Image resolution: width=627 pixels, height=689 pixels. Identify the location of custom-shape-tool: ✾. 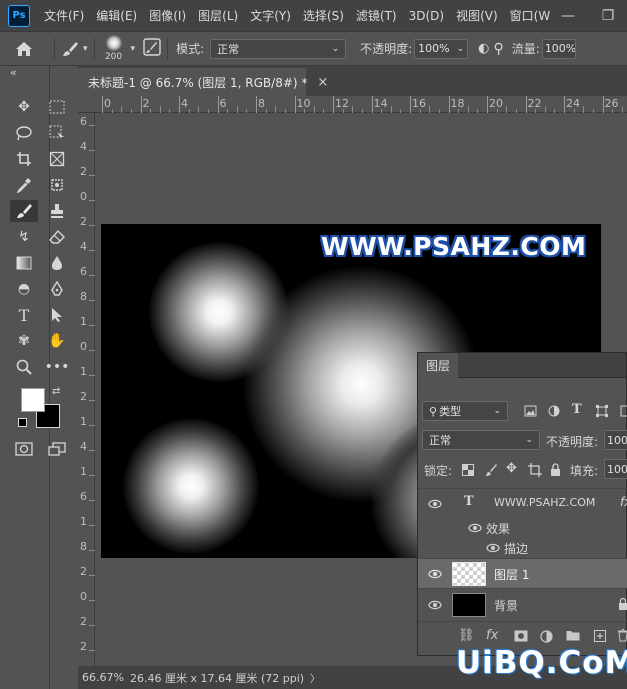
(24, 341).